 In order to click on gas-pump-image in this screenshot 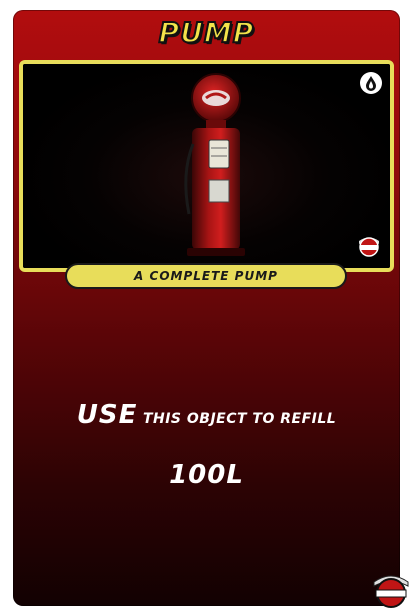, I will do `click(214, 164)`.